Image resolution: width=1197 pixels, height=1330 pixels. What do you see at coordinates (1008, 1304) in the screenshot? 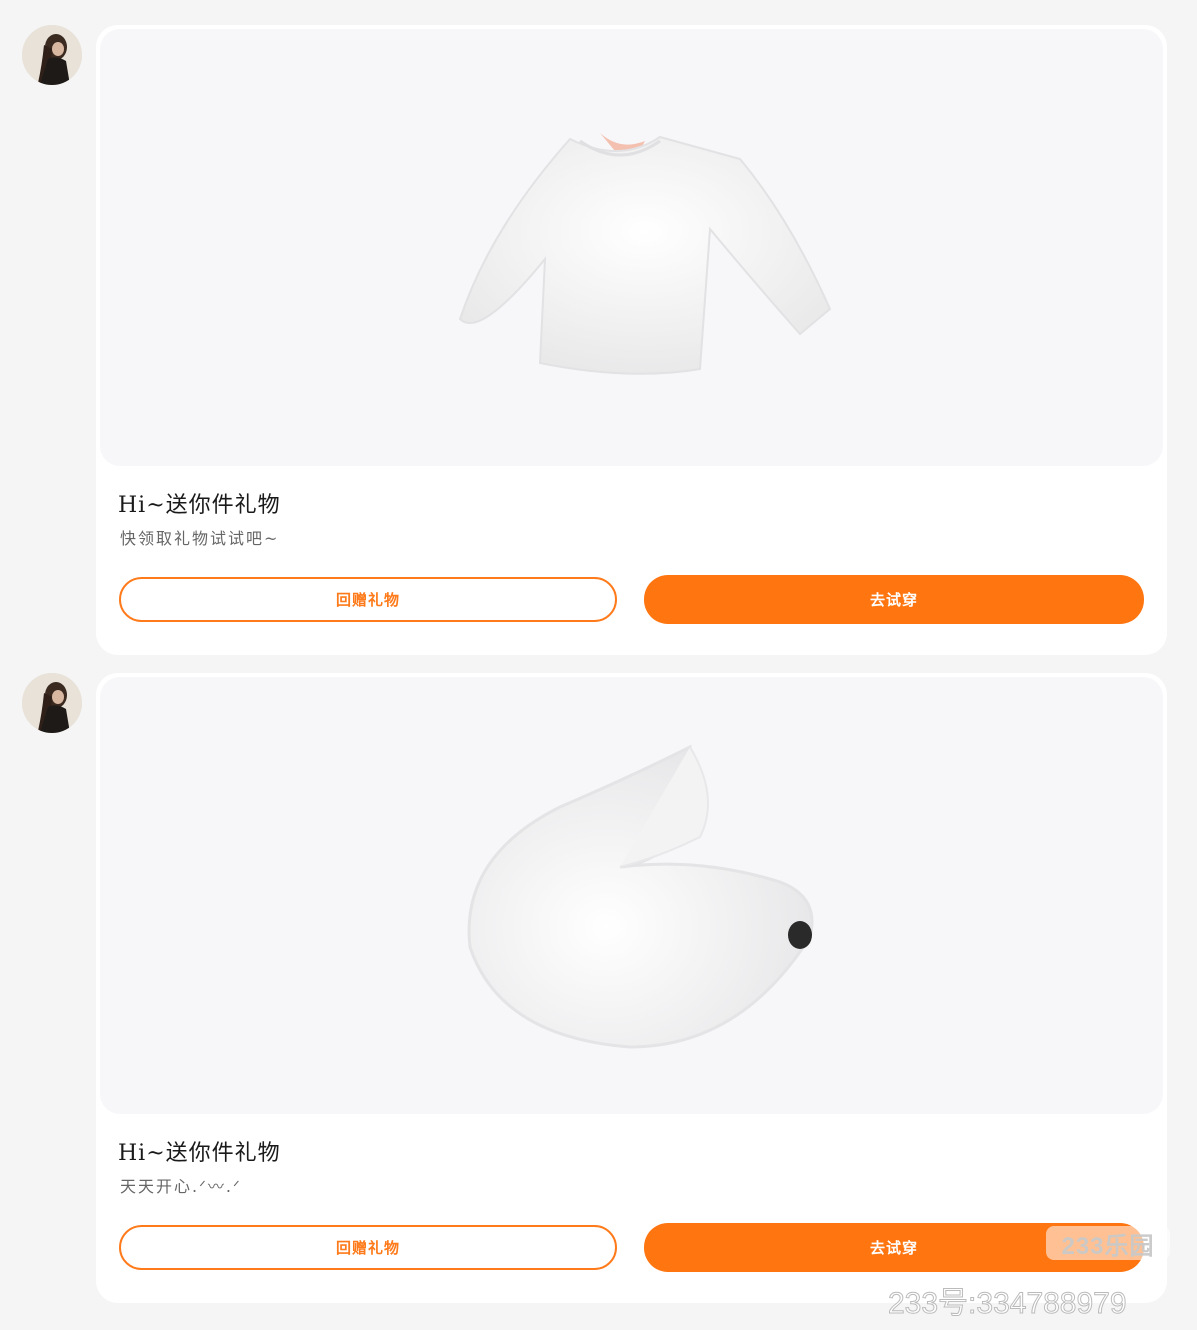
I see `watermark-id: 233号:334788979` at bounding box center [1008, 1304].